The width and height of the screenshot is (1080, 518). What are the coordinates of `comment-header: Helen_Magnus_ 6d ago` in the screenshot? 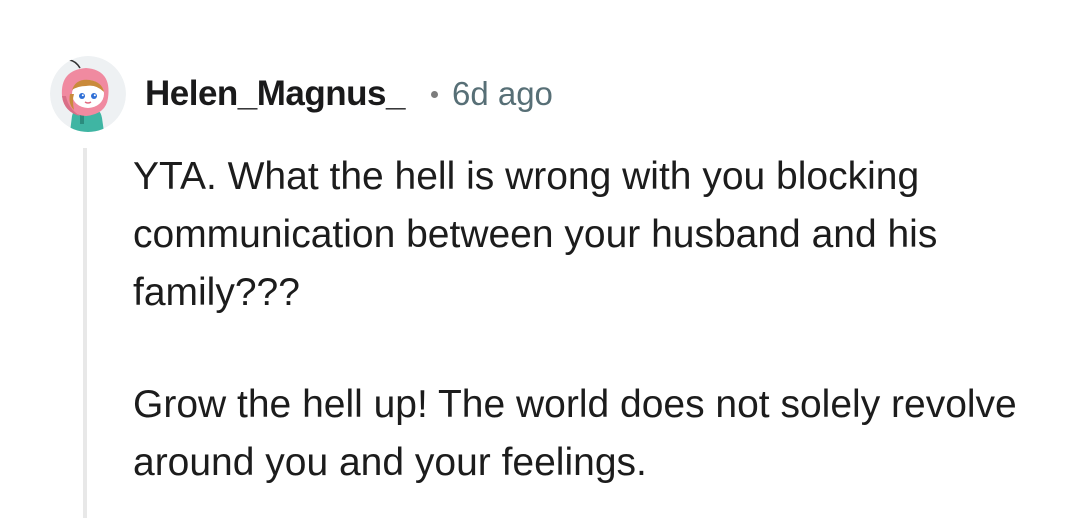 It's located at (349, 94).